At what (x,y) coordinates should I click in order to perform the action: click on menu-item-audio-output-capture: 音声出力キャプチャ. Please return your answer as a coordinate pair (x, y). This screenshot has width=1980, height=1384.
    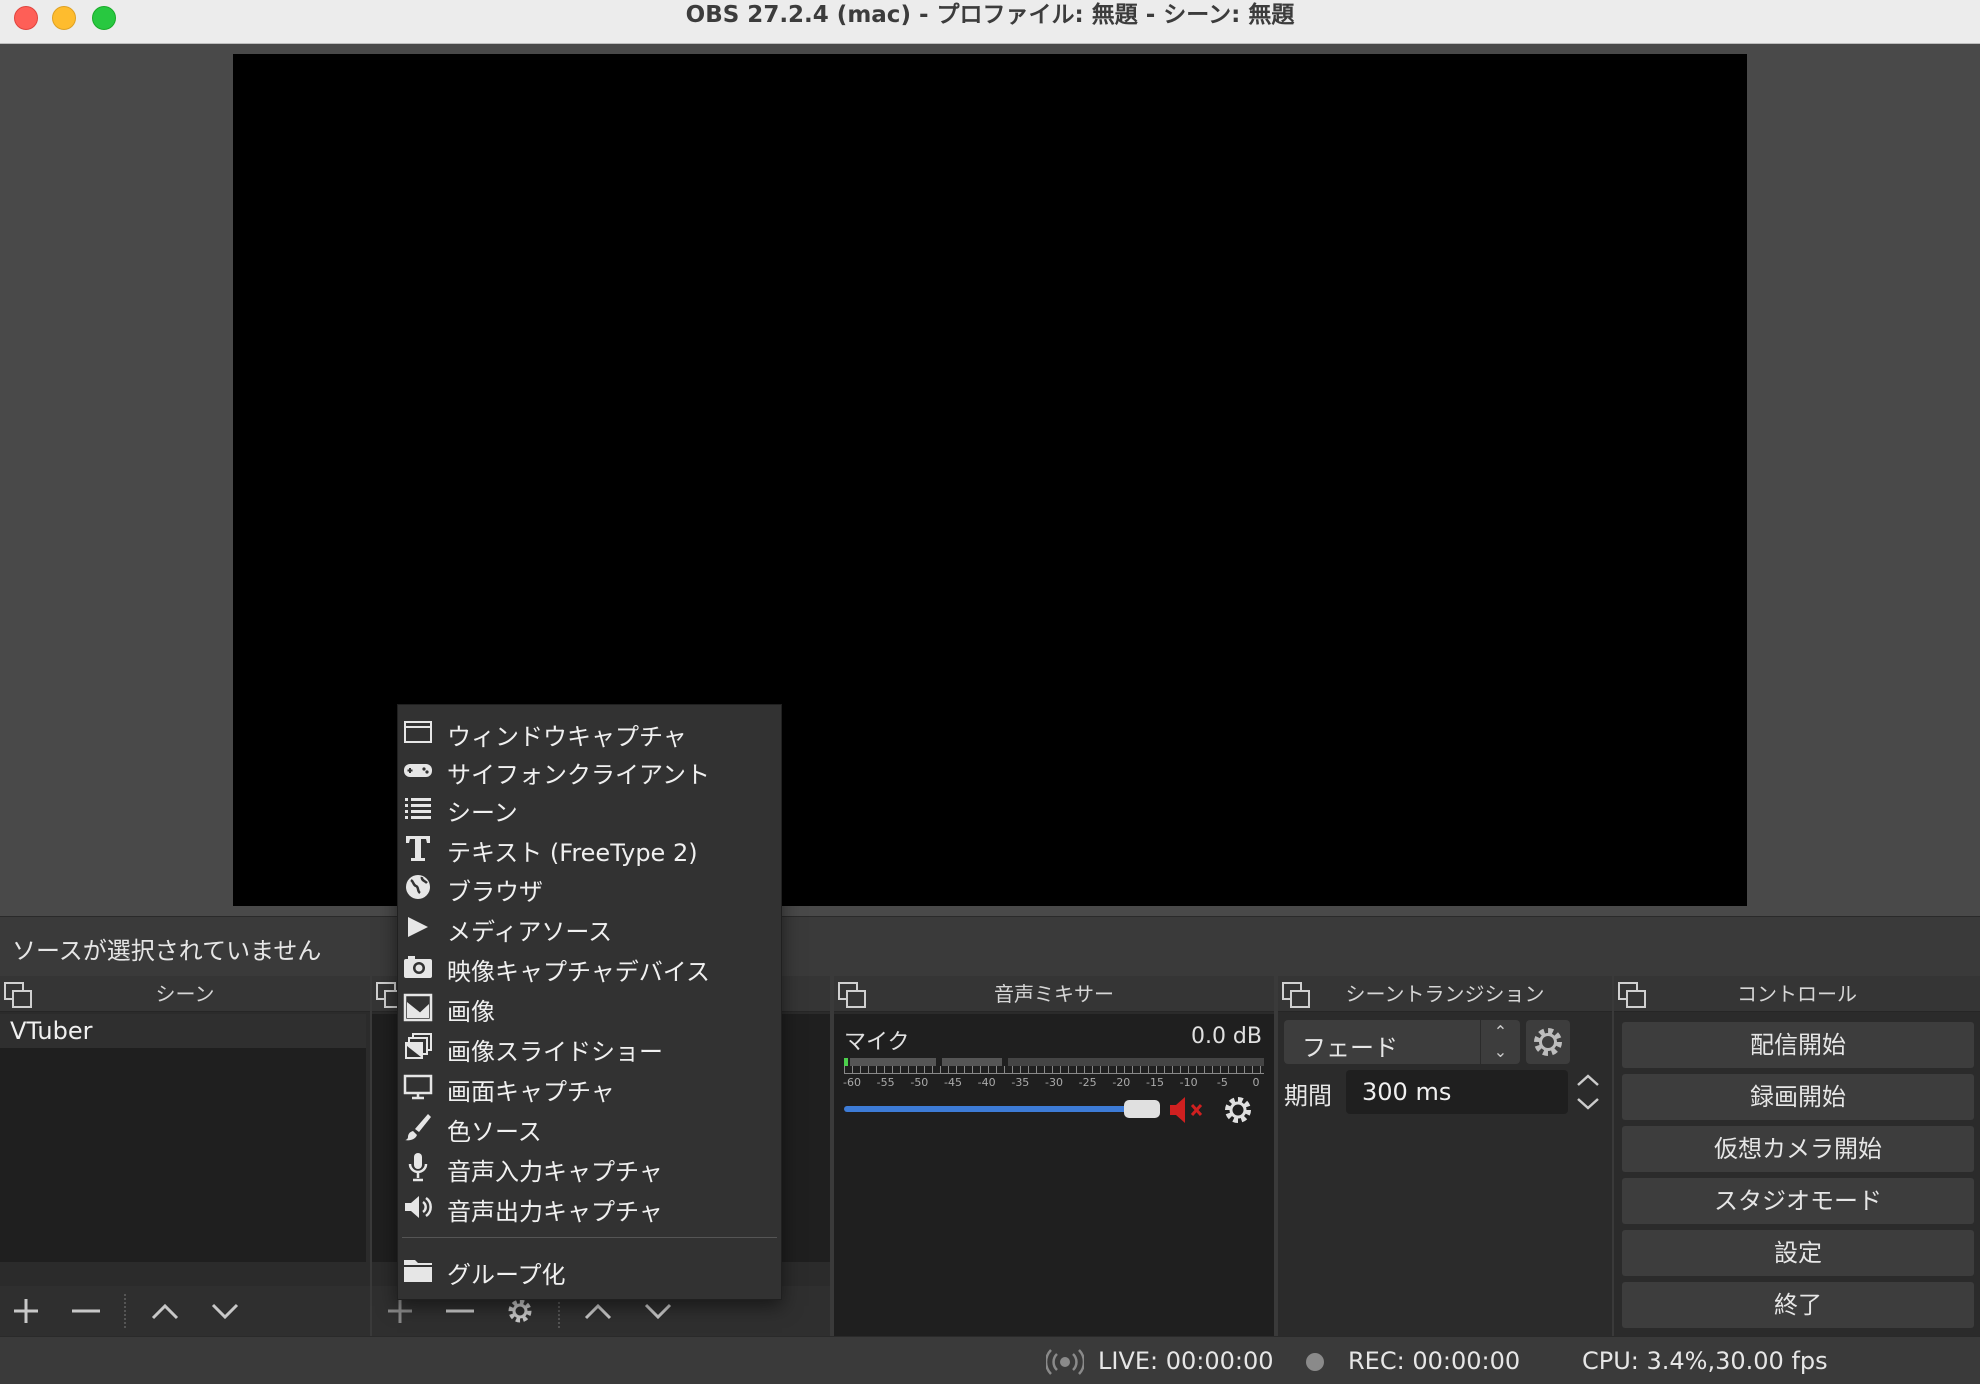
    Looking at the image, I should click on (589, 1207).